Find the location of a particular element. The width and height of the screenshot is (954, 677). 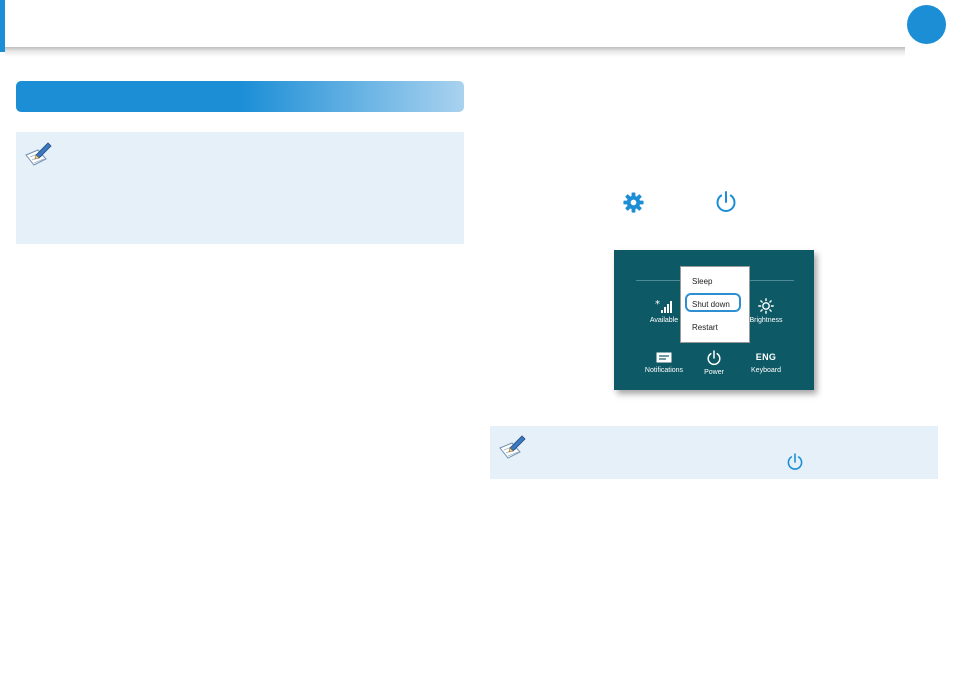

keyboard-label: Keyboard is located at coordinates (766, 370).